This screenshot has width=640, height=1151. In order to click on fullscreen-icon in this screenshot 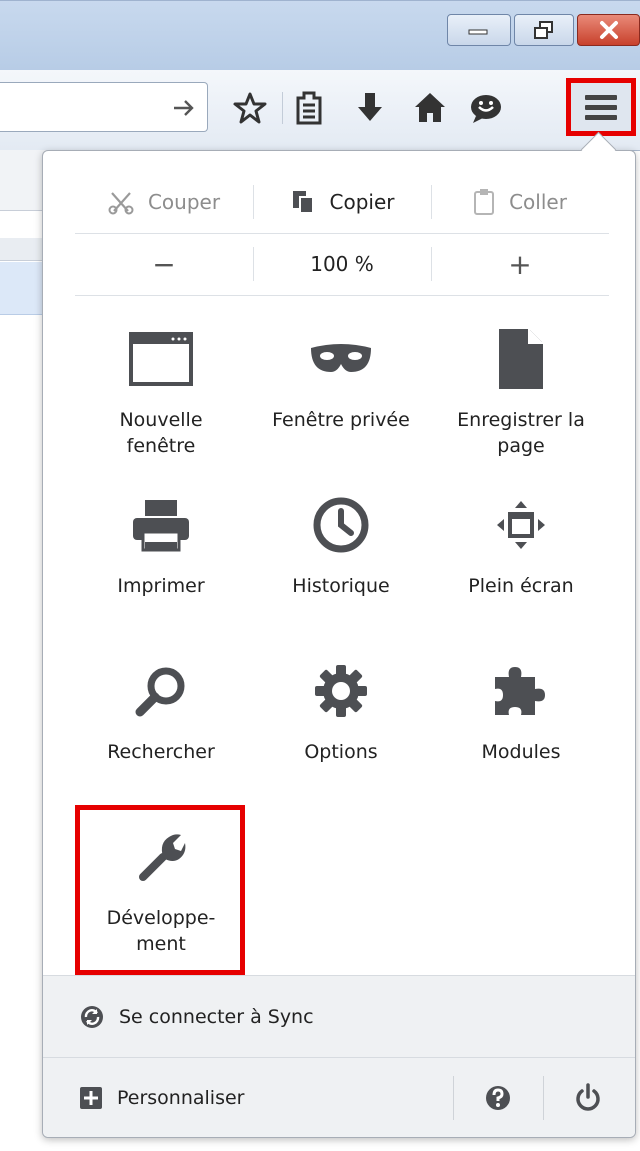, I will do `click(521, 525)`.